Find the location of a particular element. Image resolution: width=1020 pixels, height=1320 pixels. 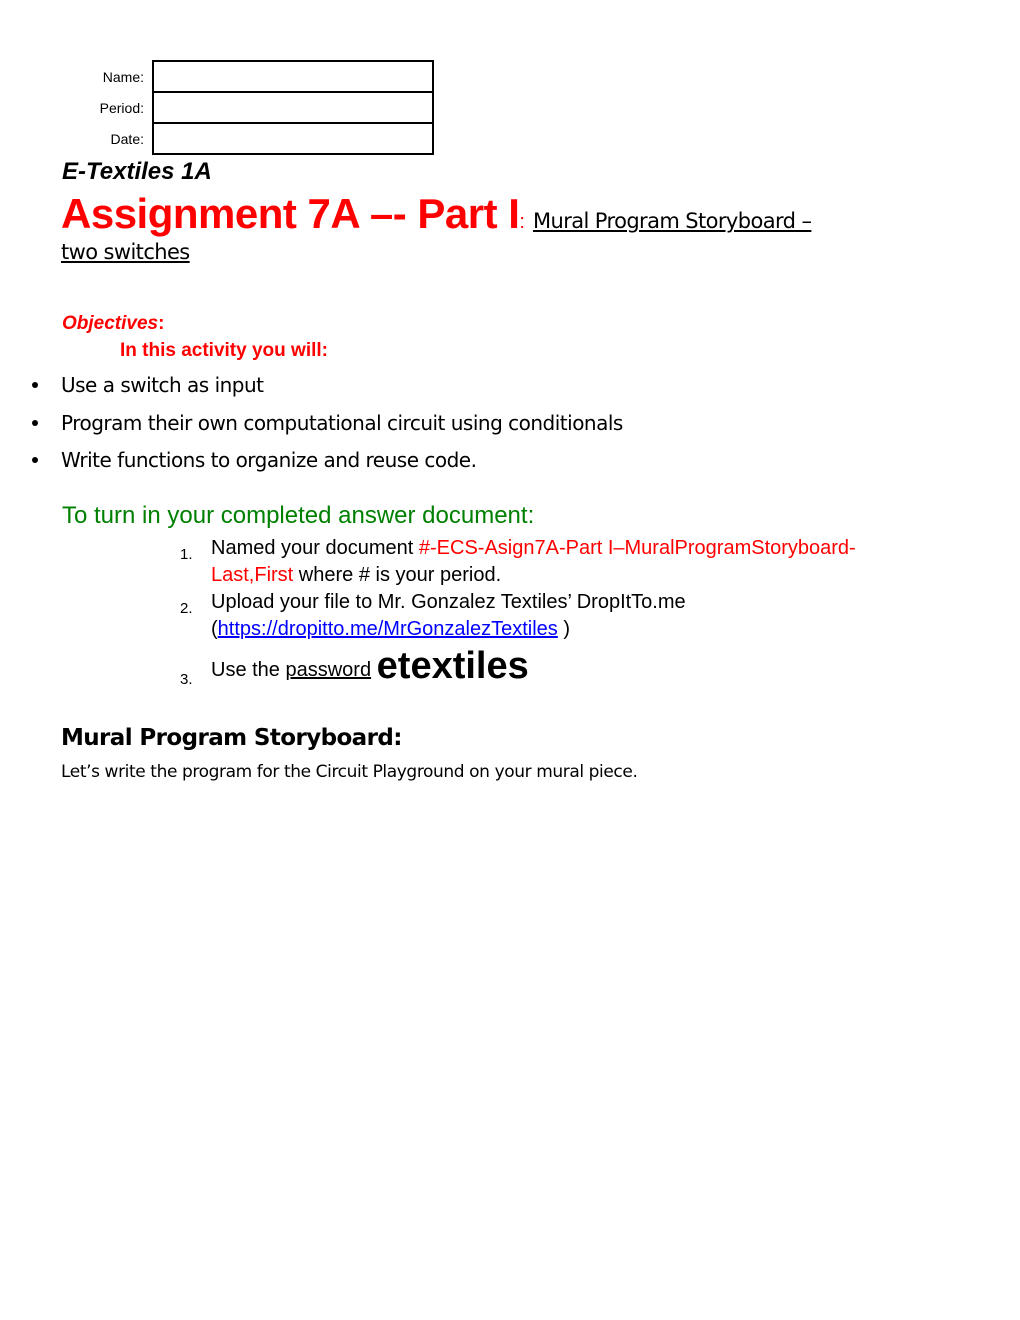

objectives-heading-text: Objectives is located at coordinates (110, 323).